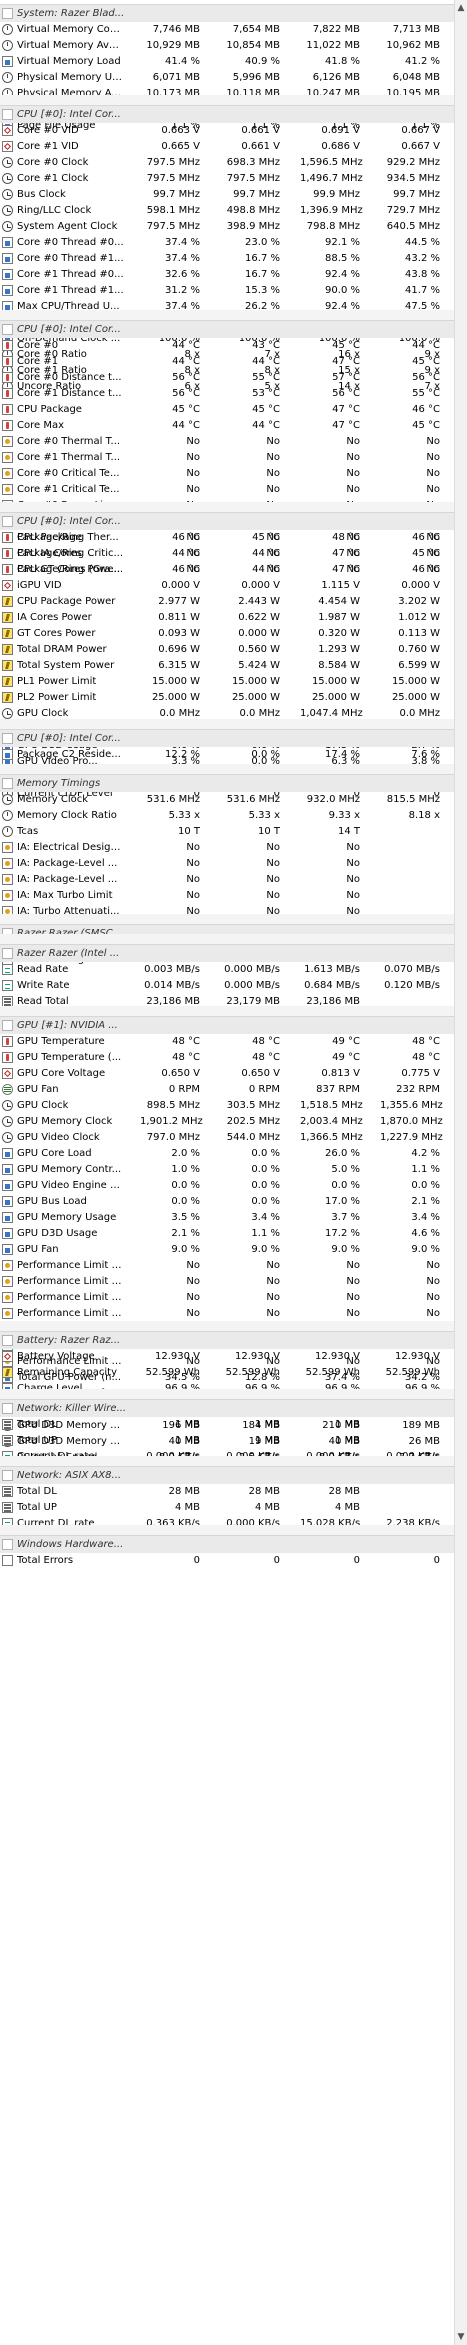 The height and width of the screenshot is (2345, 467). I want to click on sensor-row: CPU Package 45 °C 45 °C 47 °C 46 °C, so click(227, 410).